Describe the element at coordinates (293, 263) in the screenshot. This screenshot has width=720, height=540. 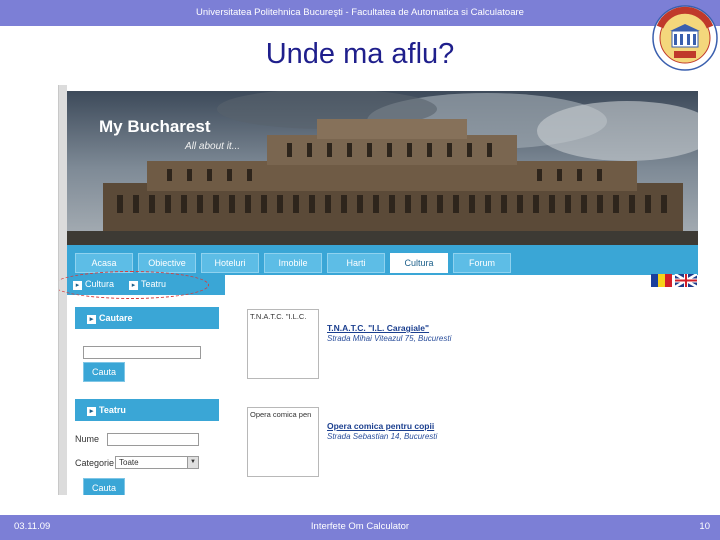
I see `nav-tab-imobile: Imobile` at that location.